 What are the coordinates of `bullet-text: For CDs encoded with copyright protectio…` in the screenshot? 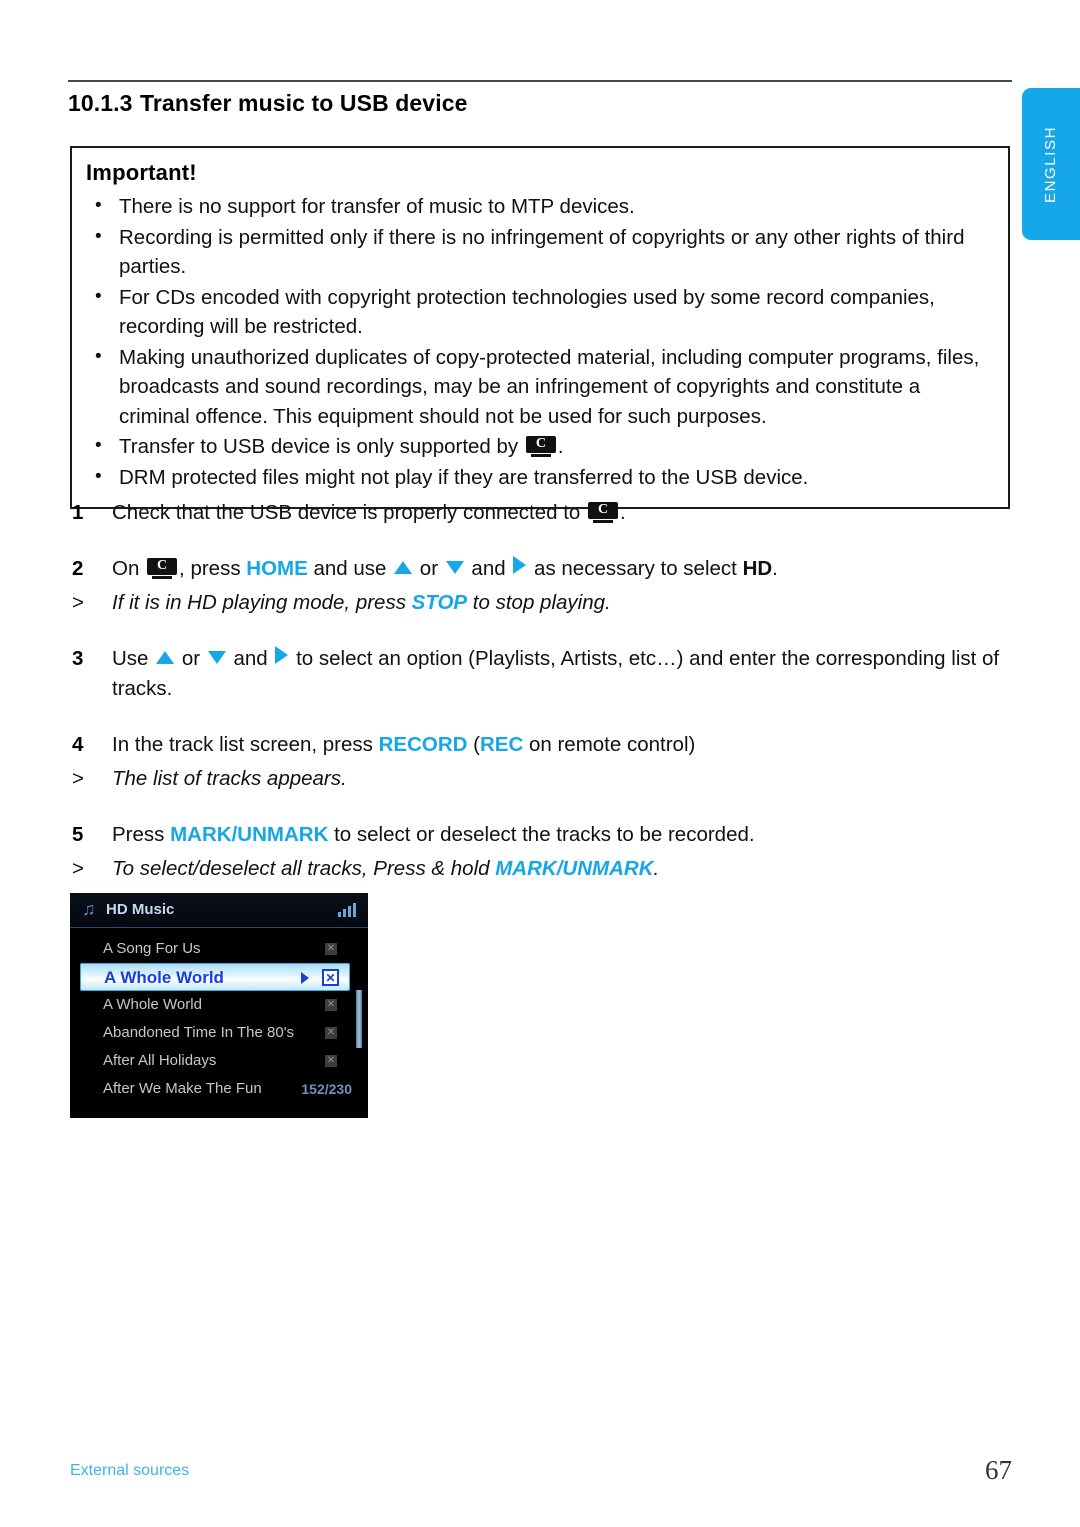 It's located at (527, 312).